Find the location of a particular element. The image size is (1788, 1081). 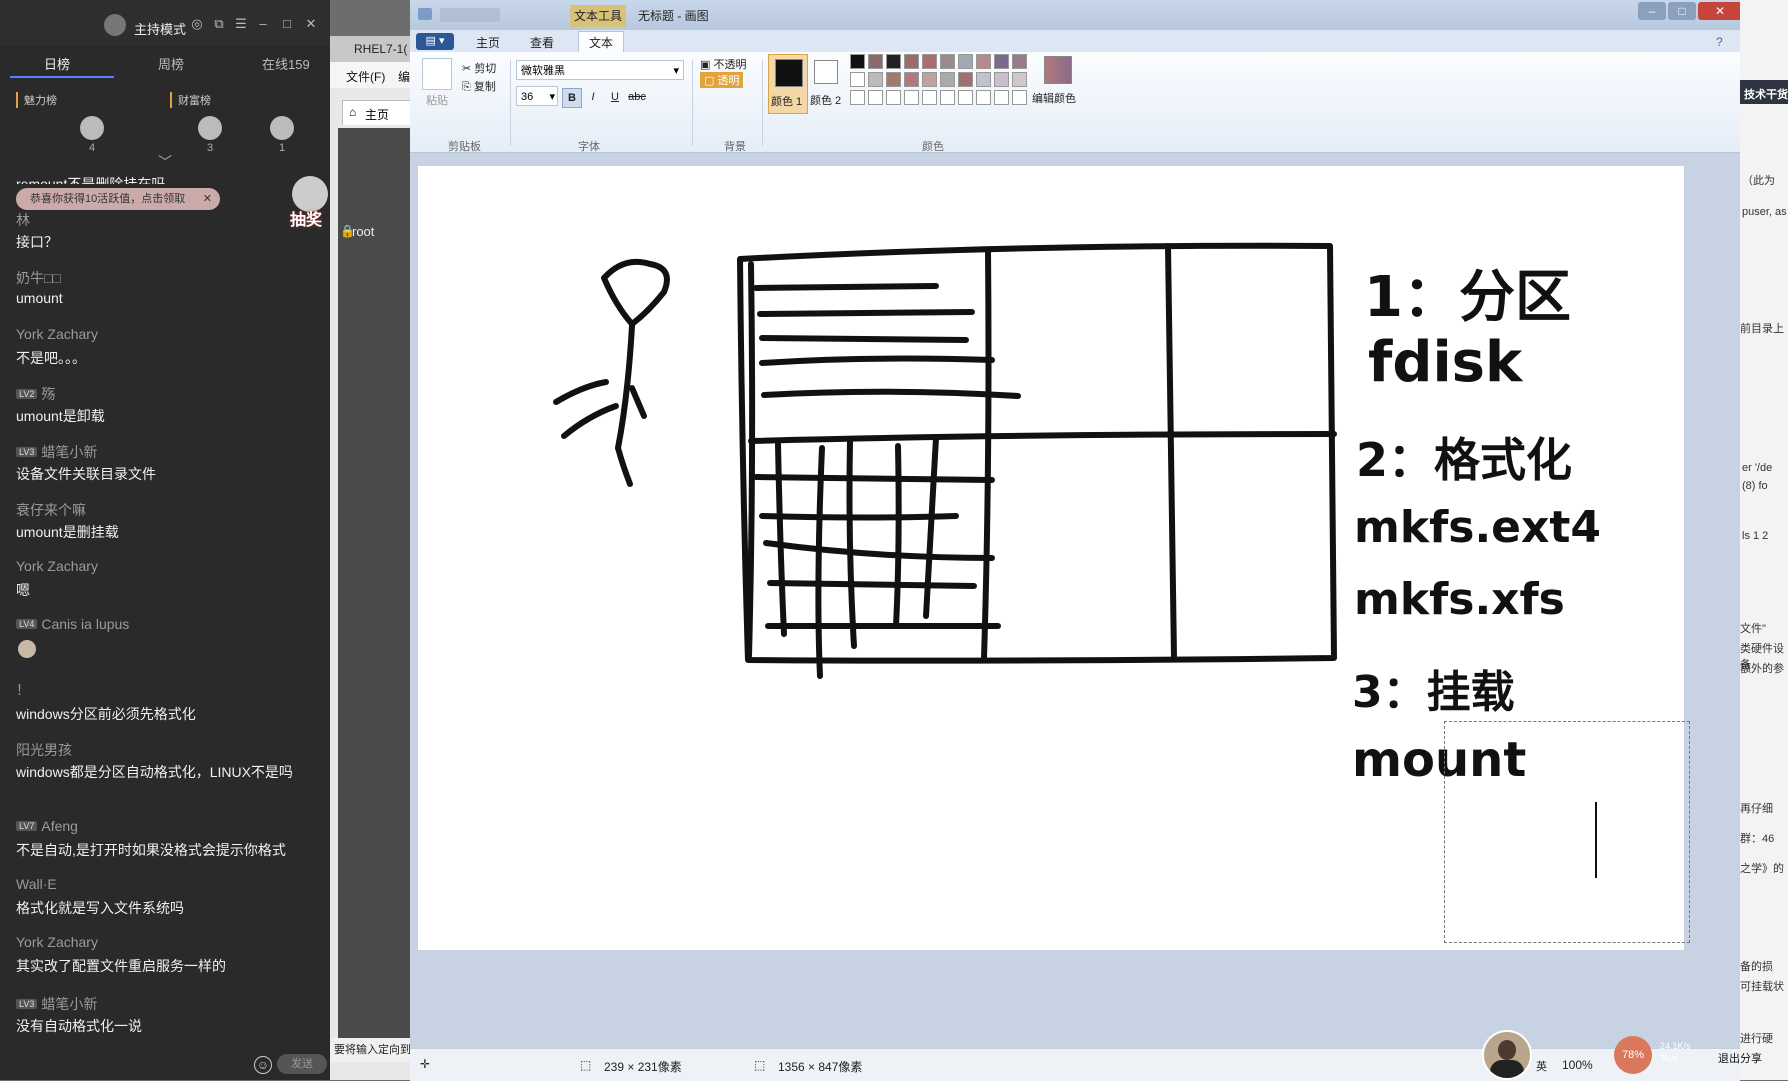

chevron-down-icon: ﹀ is located at coordinates (165, 162).